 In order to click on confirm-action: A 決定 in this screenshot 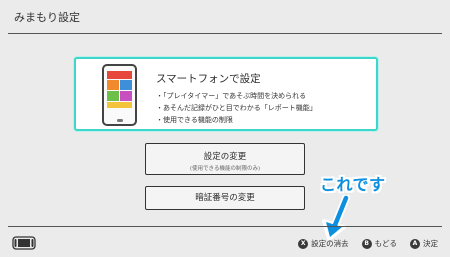, I will do `click(424, 243)`.